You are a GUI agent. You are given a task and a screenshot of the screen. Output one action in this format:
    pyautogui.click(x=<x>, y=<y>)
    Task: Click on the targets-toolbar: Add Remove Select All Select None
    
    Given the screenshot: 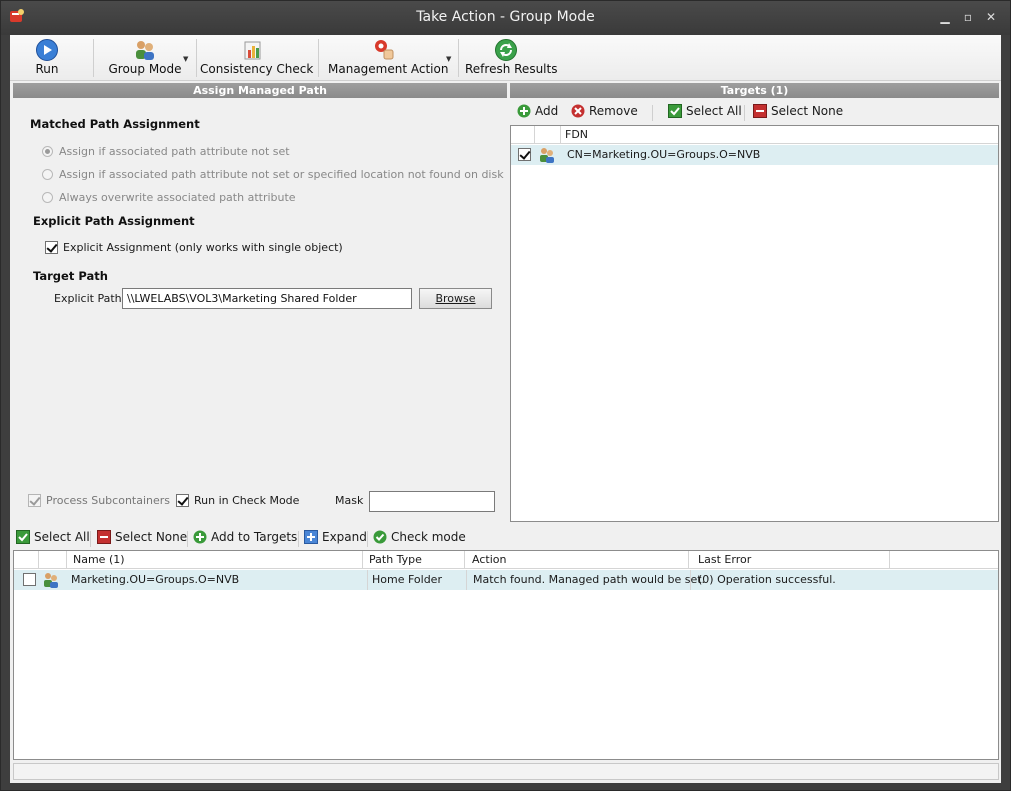 What is the action you would take?
    pyautogui.click(x=754, y=112)
    